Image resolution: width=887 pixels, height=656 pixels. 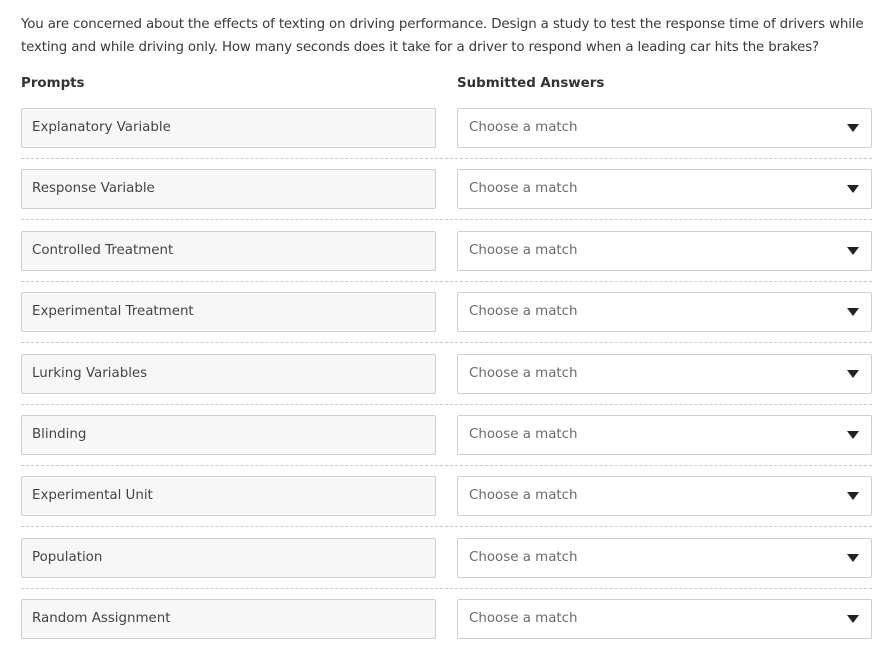 What do you see at coordinates (446, 189) in the screenshot?
I see `match-row: Response Variable Choose a match` at bounding box center [446, 189].